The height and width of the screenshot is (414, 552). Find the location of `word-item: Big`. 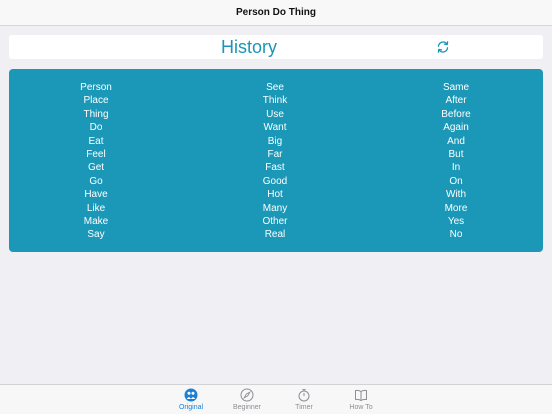

word-item: Big is located at coordinates (275, 141).